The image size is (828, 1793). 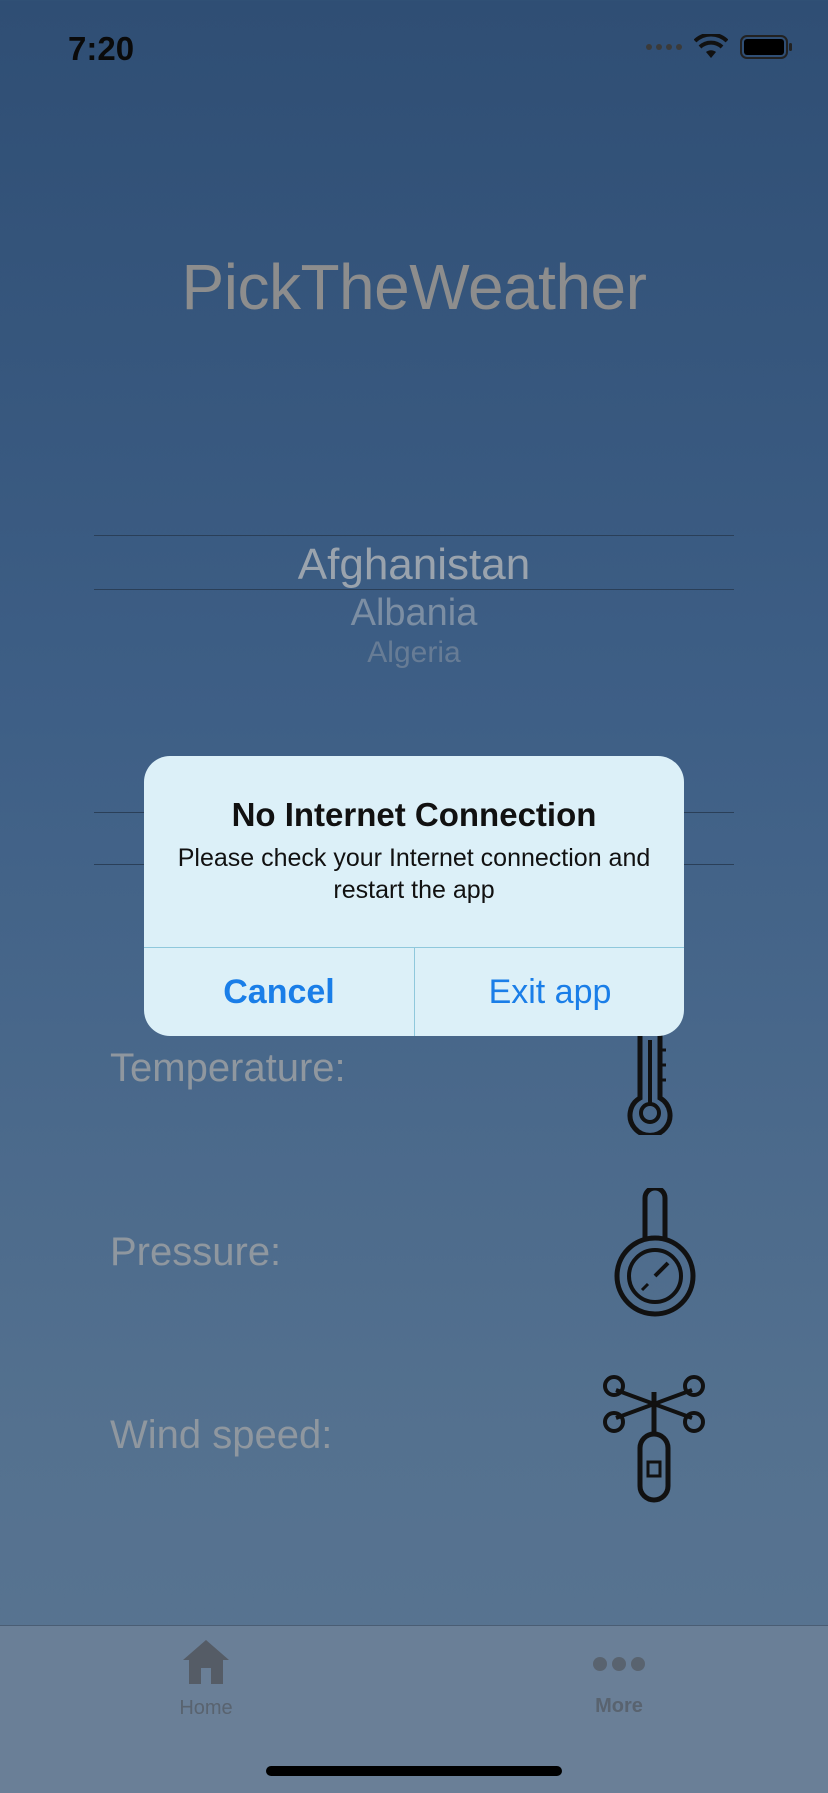 I want to click on tab-more: More, so click(x=619, y=1672).